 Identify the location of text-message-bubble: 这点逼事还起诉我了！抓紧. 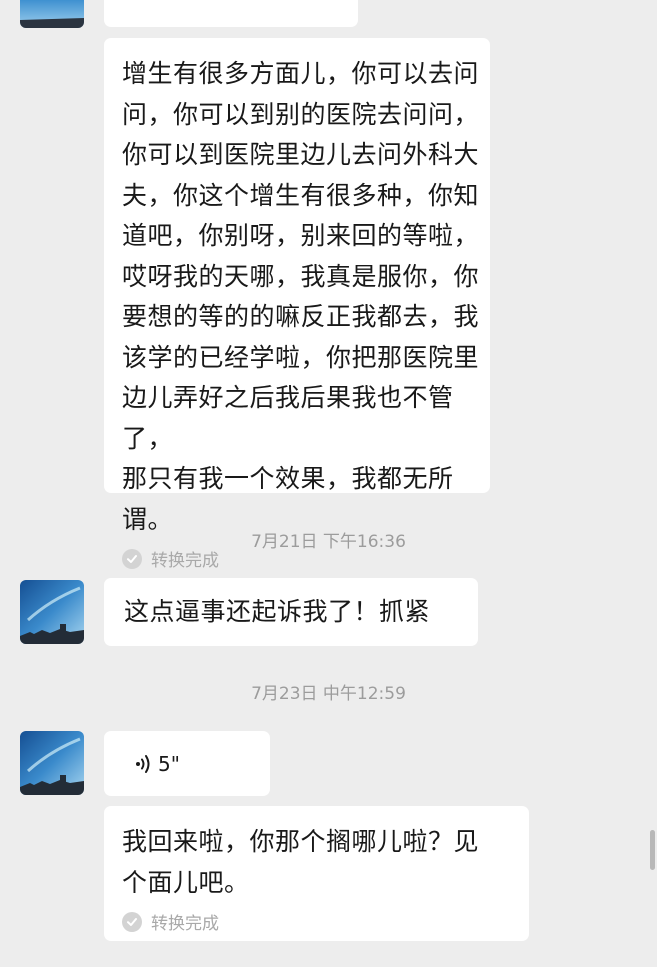
(291, 612).